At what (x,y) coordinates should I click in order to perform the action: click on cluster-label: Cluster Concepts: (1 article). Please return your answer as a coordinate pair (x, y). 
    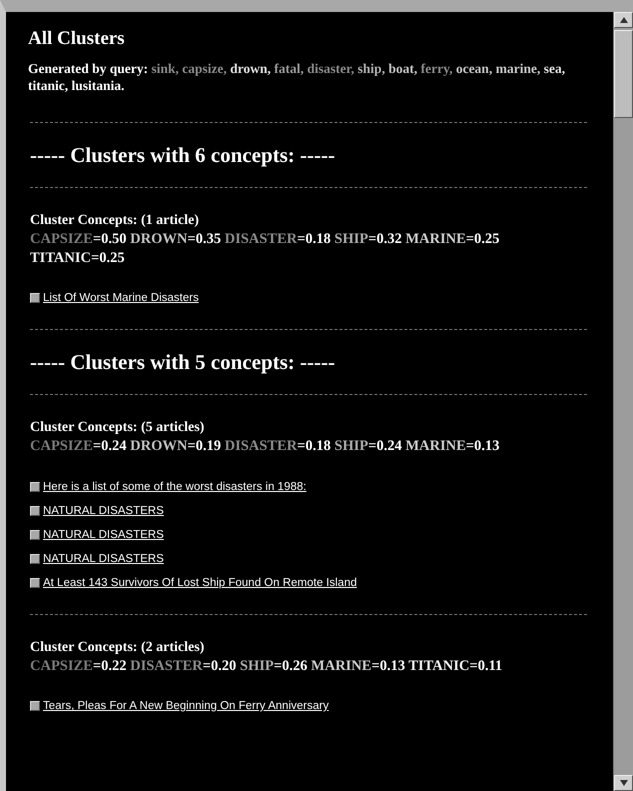
    Looking at the image, I should click on (115, 221).